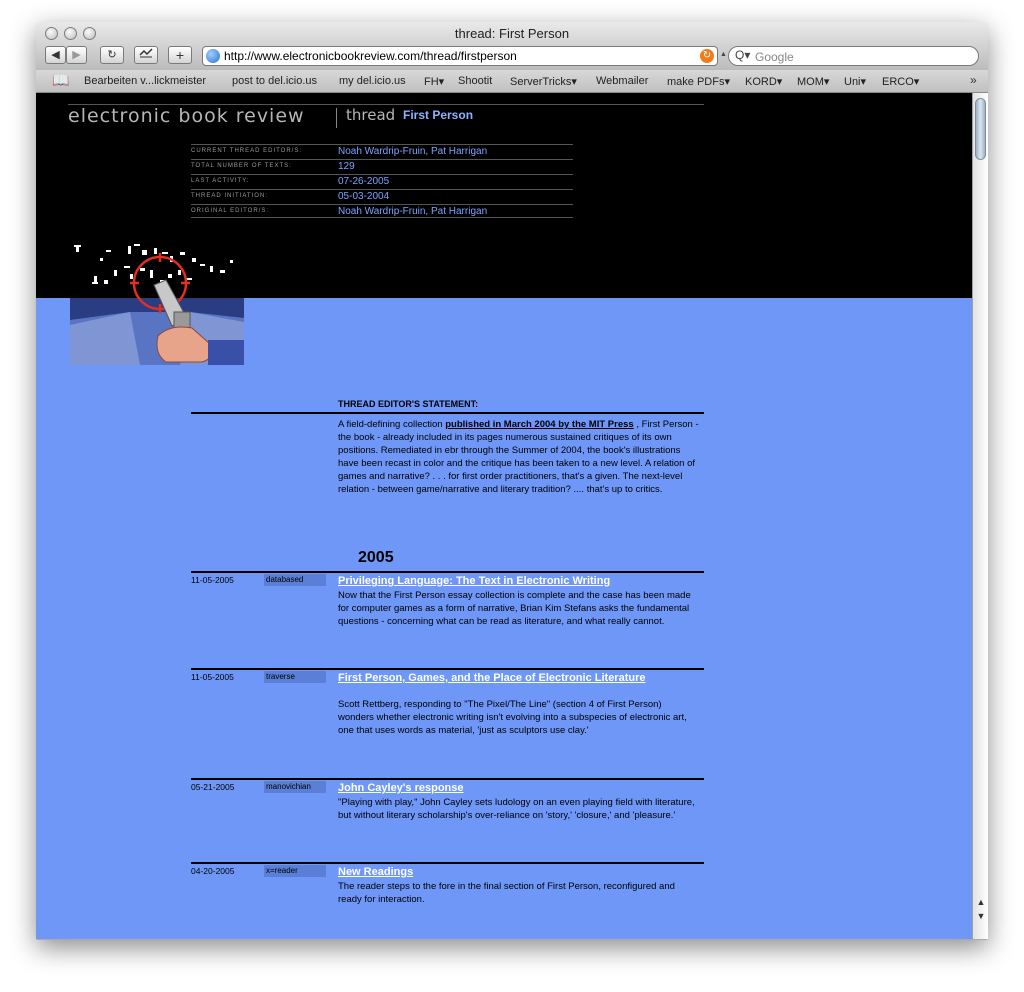  I want to click on thread-name: First Person, so click(438, 115).